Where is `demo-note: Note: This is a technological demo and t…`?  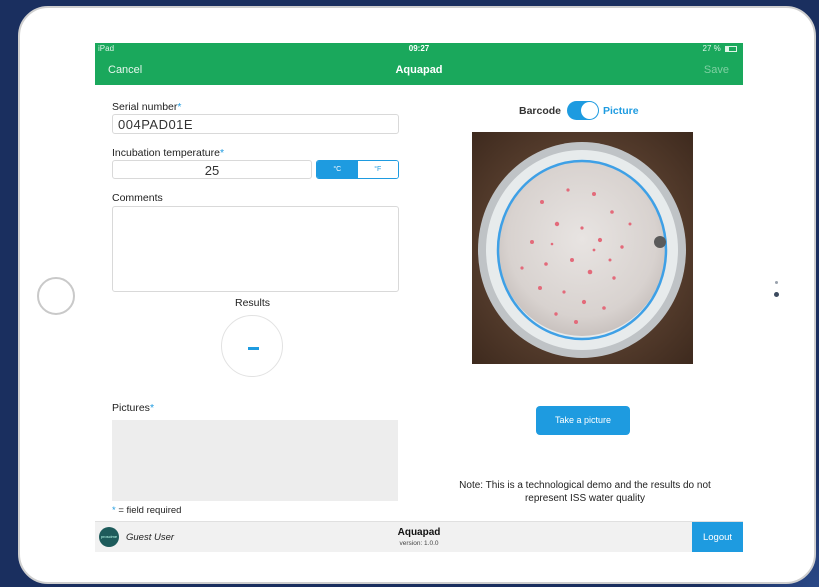
demo-note: Note: This is a technological demo and t… is located at coordinates (585, 492).